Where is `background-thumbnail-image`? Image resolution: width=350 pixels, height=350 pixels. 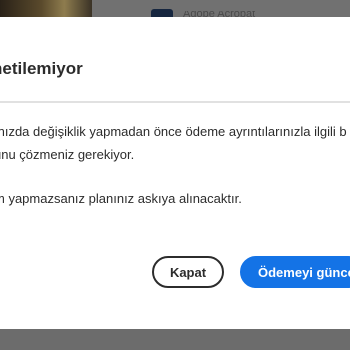 background-thumbnail-image is located at coordinates (46, 8).